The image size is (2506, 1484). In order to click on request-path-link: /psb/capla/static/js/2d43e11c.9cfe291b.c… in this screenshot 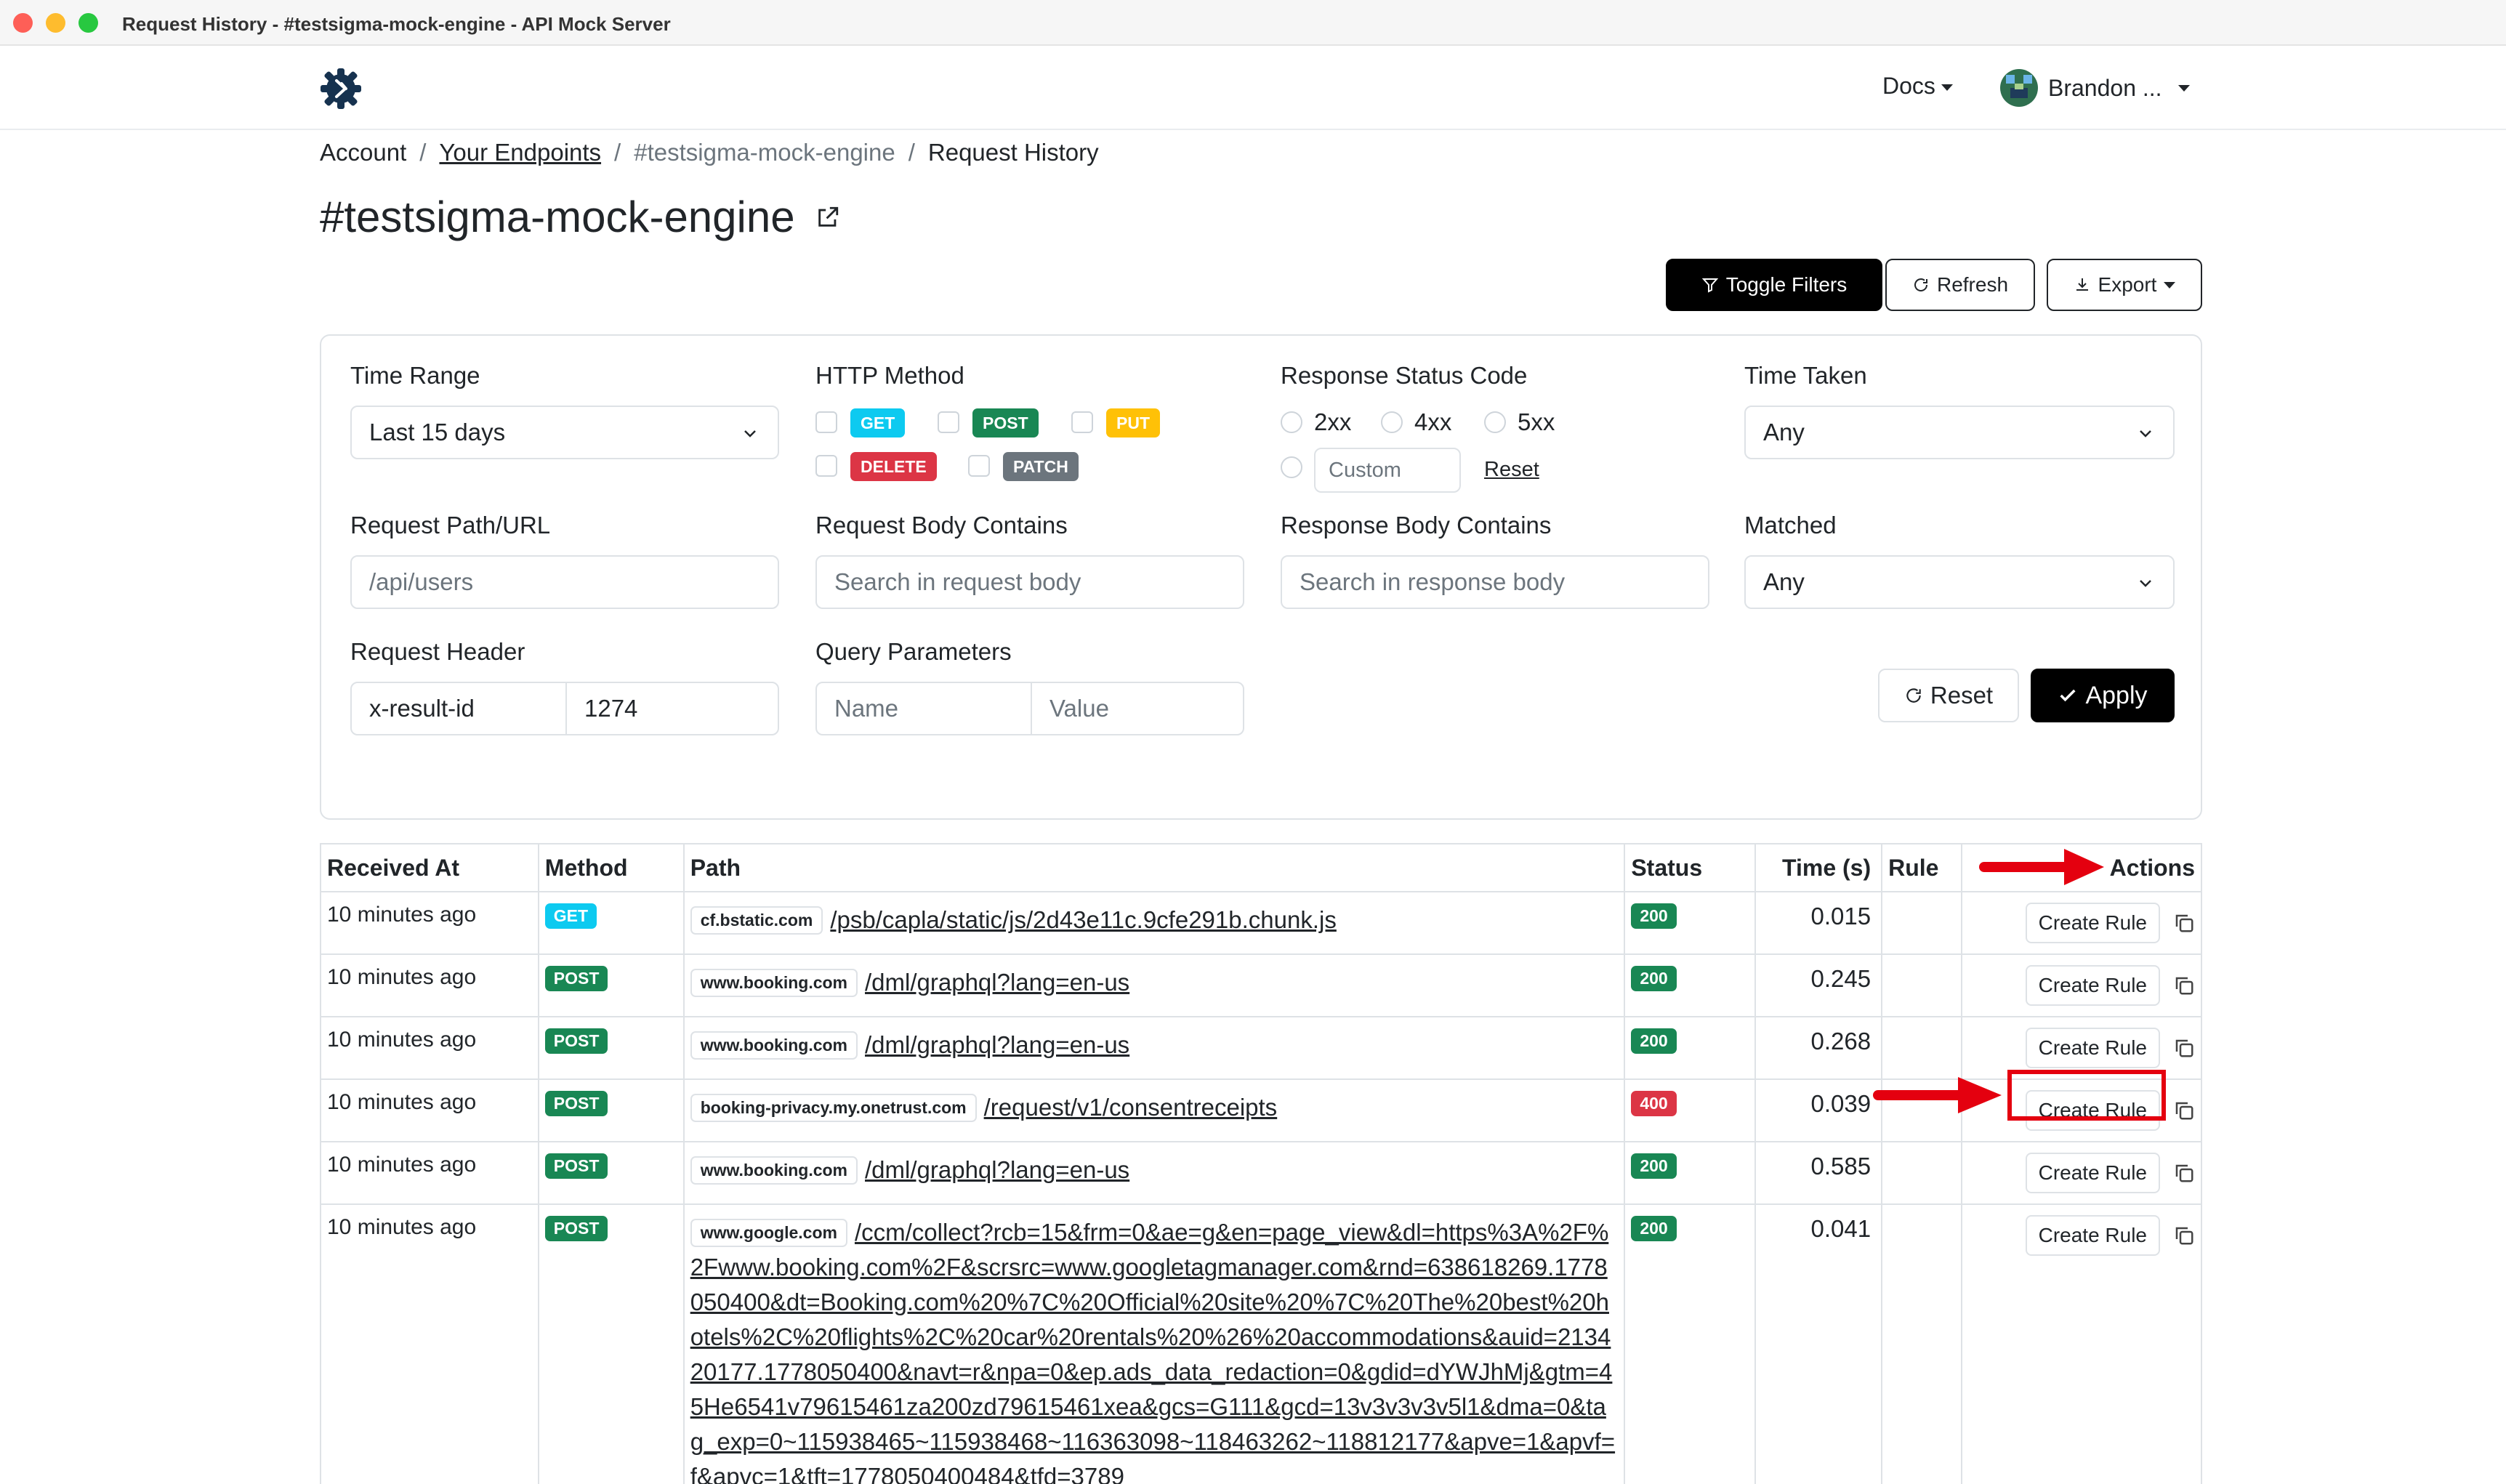, I will do `click(1083, 920)`.